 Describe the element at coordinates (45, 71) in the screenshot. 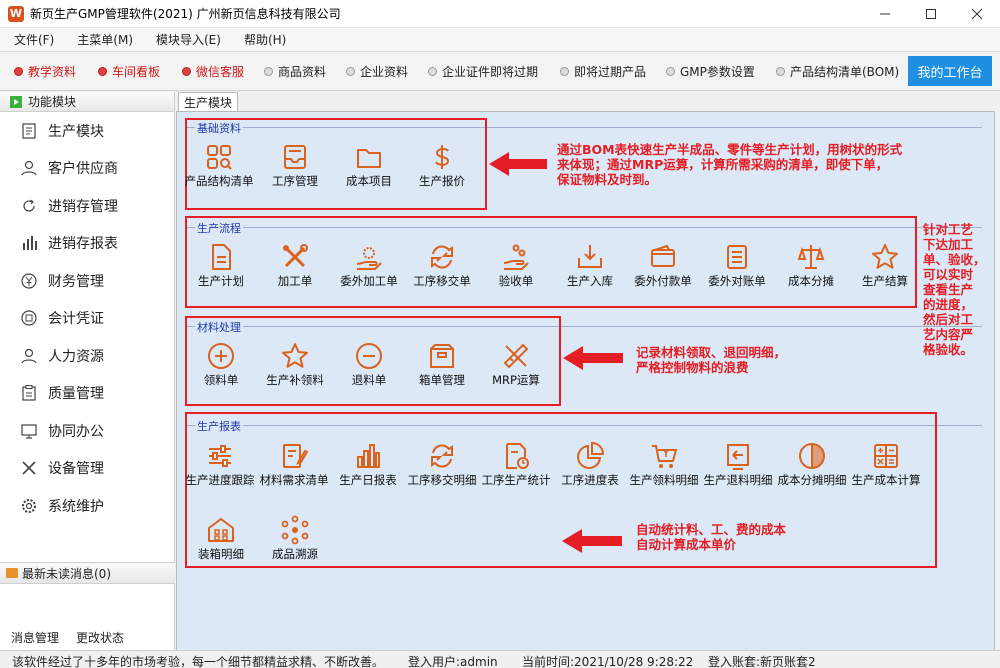

I see `toolbar-teaching-materials: 教学资料` at that location.